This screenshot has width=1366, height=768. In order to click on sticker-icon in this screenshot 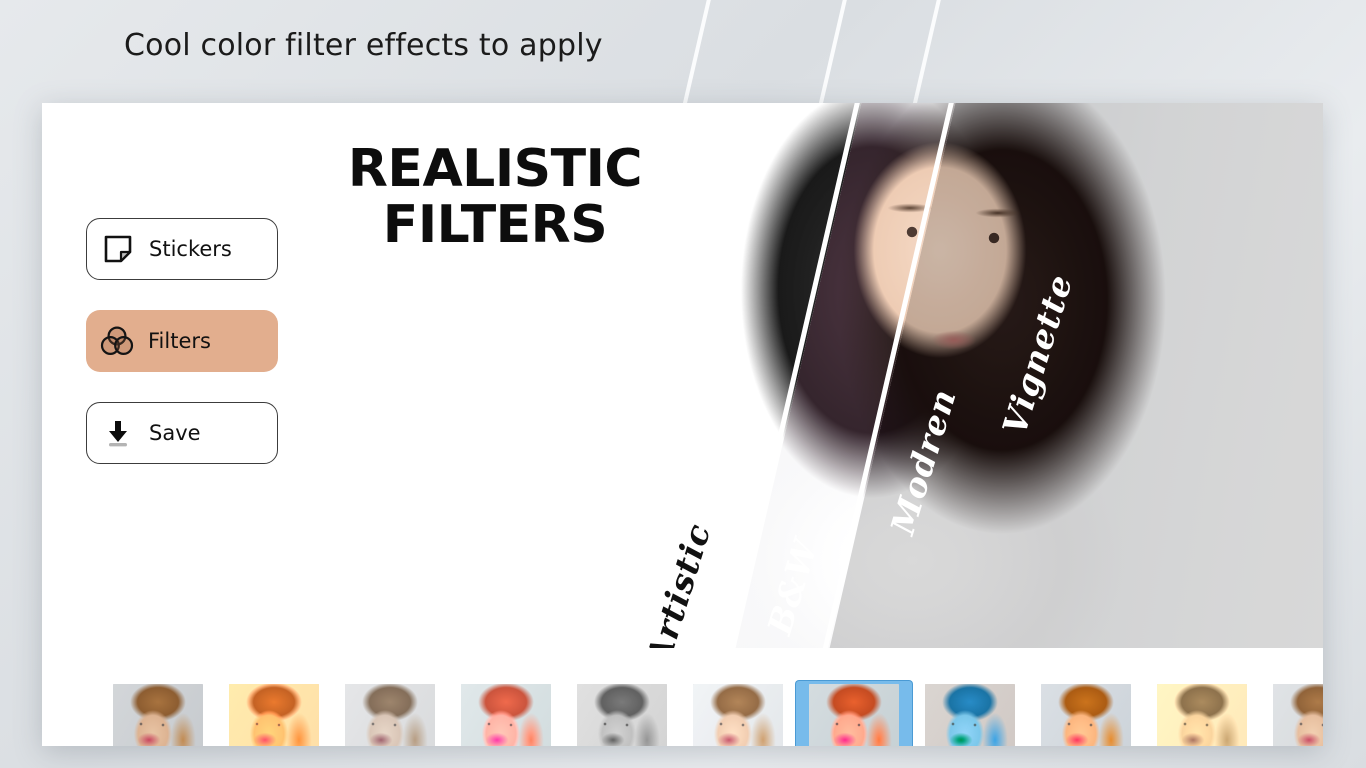, I will do `click(118, 249)`.